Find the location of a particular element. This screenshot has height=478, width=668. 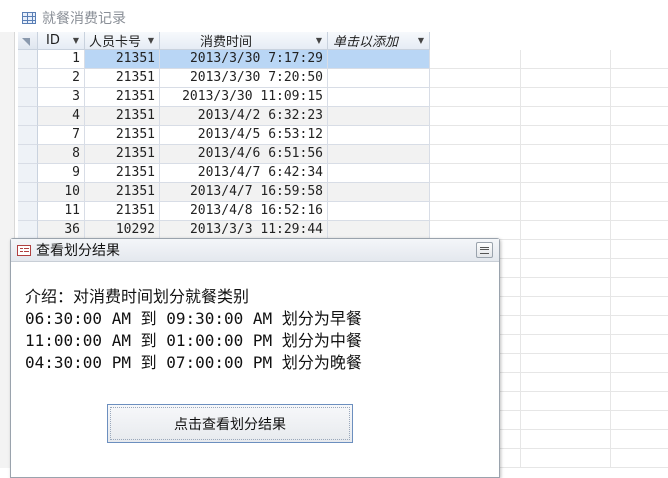

cell-time: 2013/4/8 16:52:16 is located at coordinates (244, 211).